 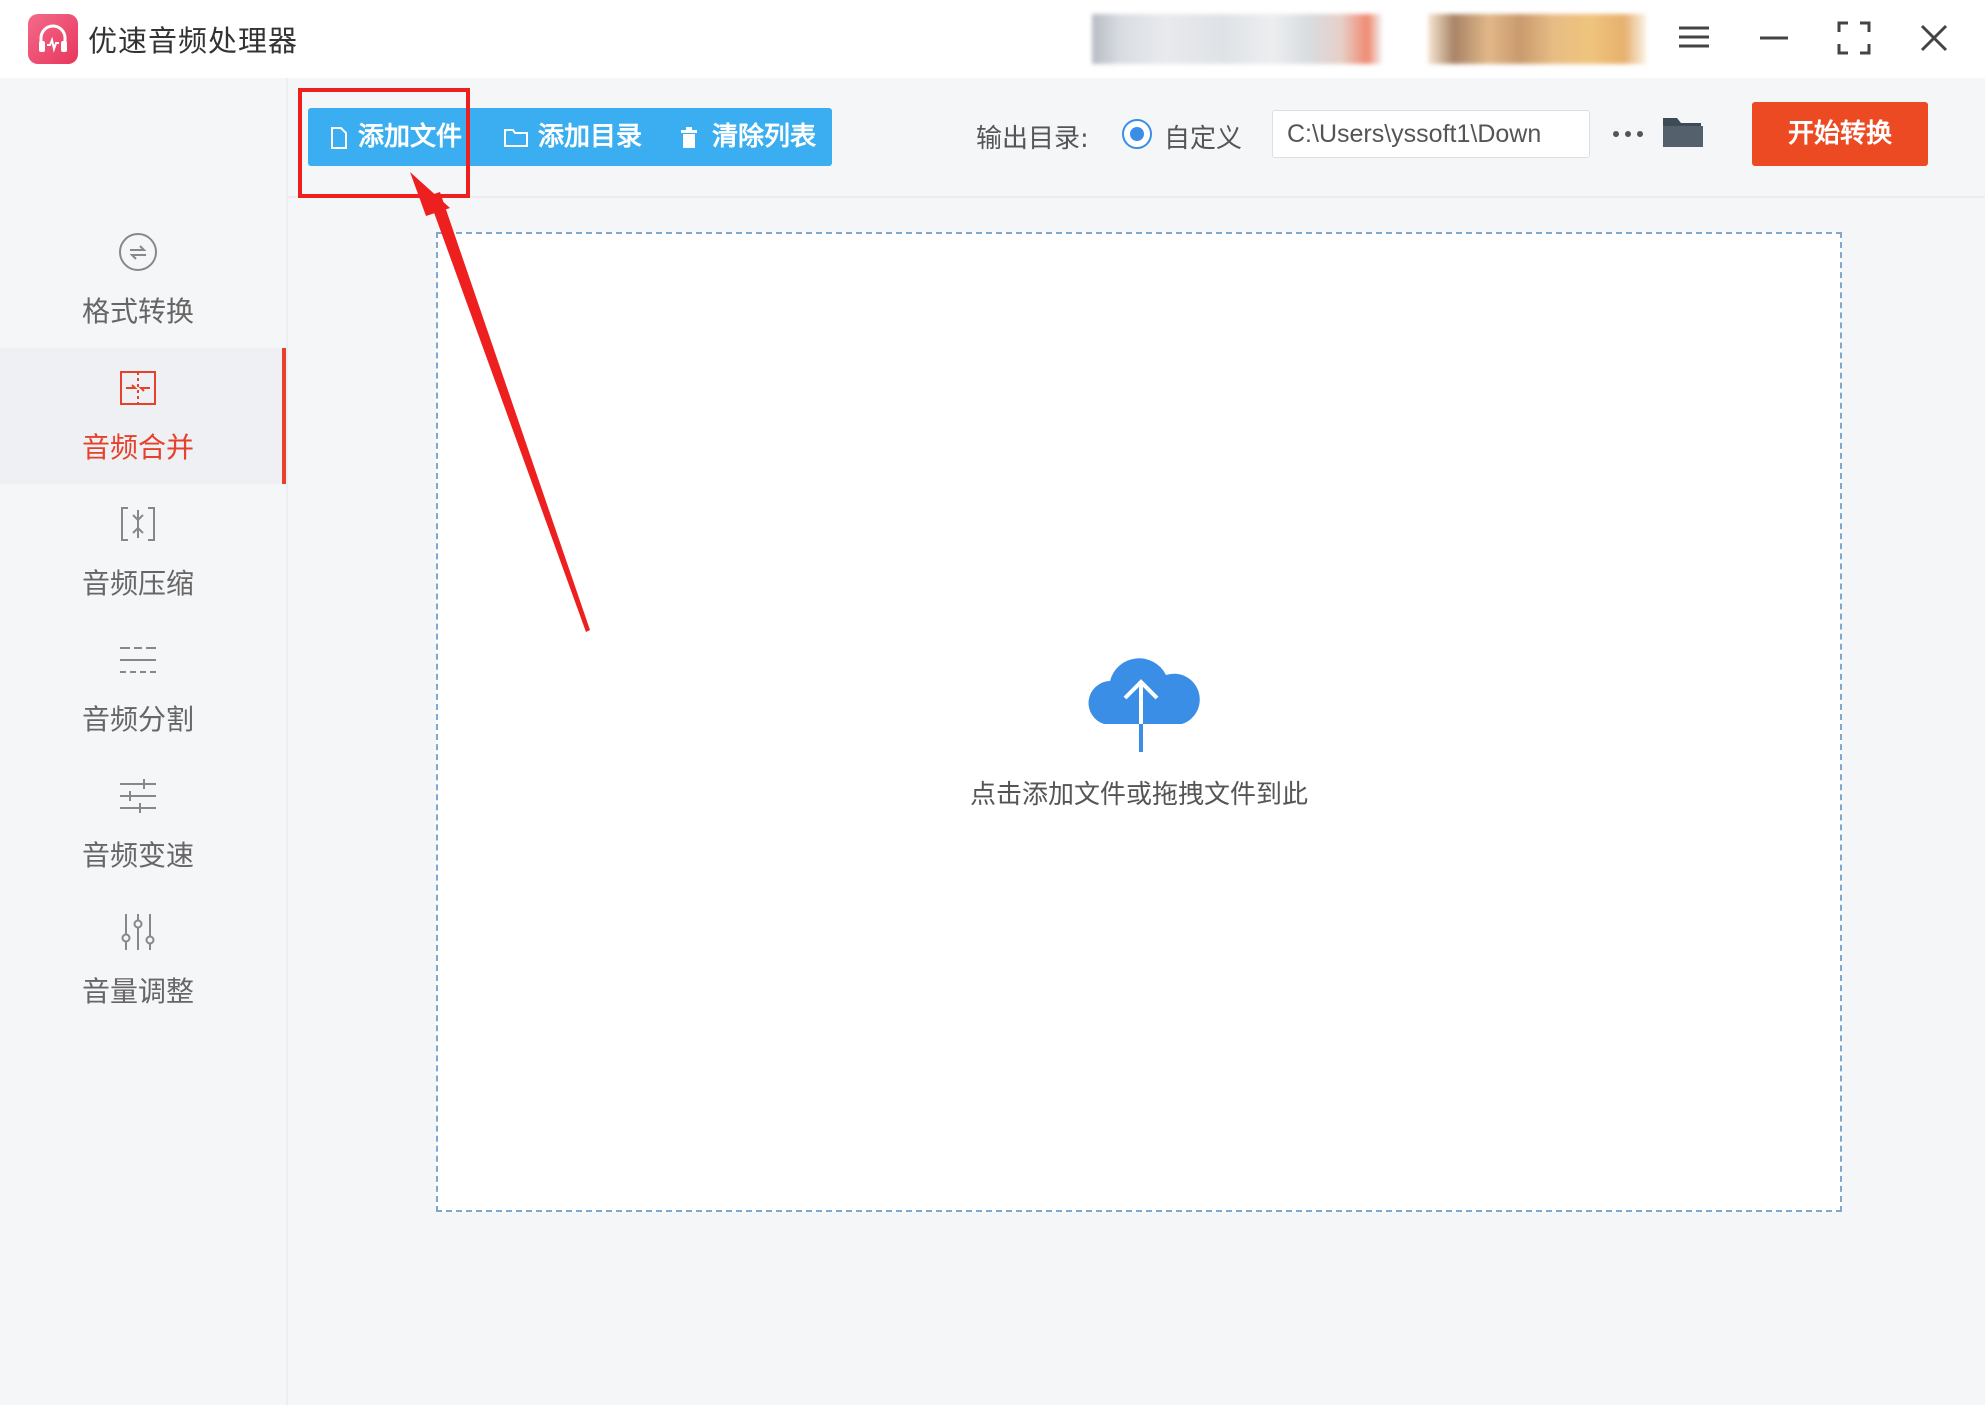 What do you see at coordinates (143, 688) in the screenshot?
I see `sidebar-item-split: 音频分割` at bounding box center [143, 688].